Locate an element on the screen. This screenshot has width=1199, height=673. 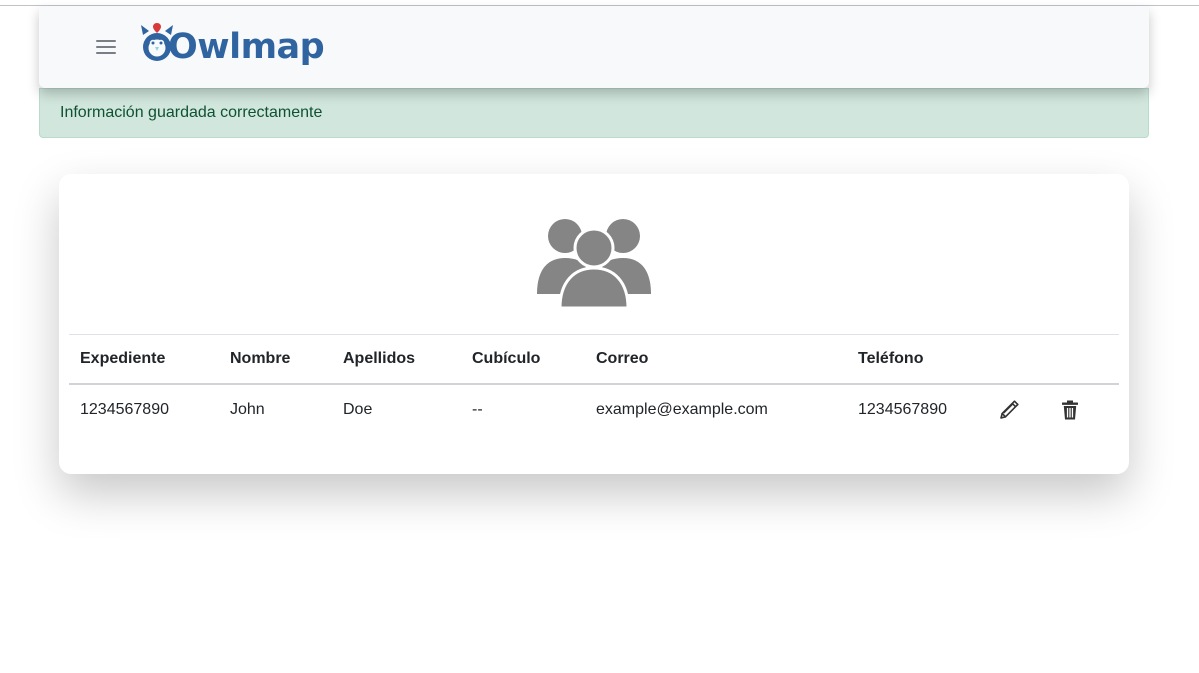
column-header: Correo is located at coordinates (716, 359).